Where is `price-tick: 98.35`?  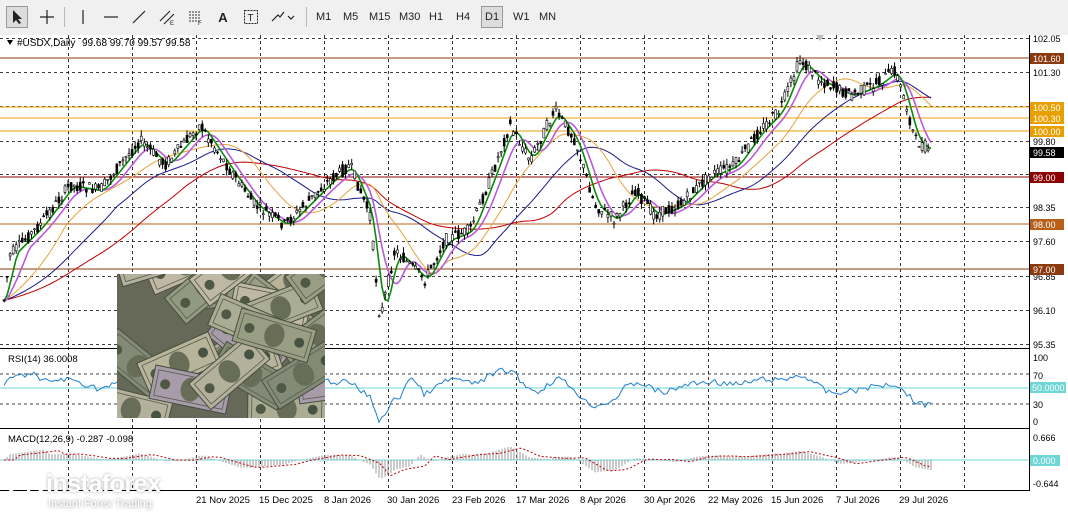
price-tick: 98.35 is located at coordinates (1044, 208).